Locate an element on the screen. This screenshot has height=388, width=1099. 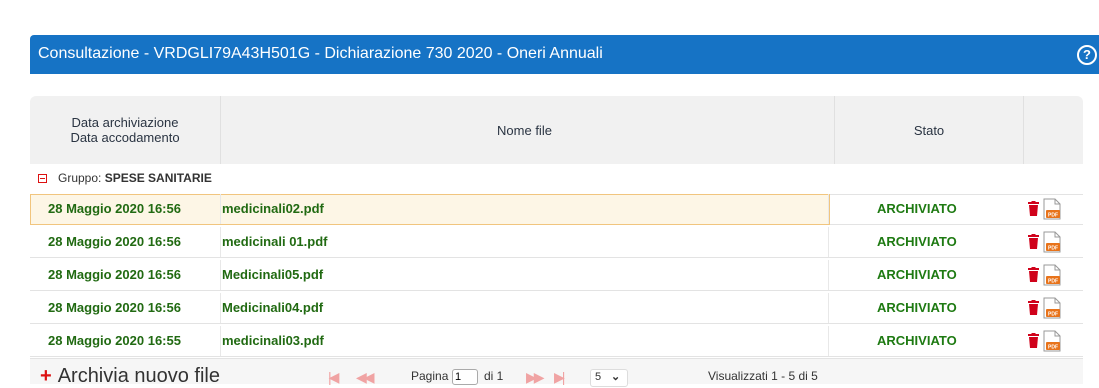
row-filename: Medicinali05.pdf is located at coordinates (273, 274).